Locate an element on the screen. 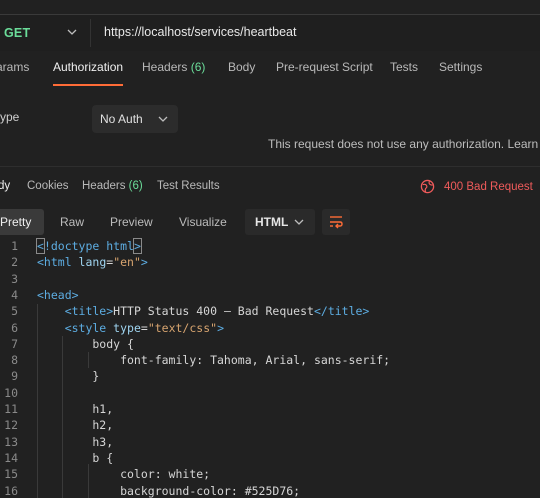  code-line: 14 b { is located at coordinates (270, 458).